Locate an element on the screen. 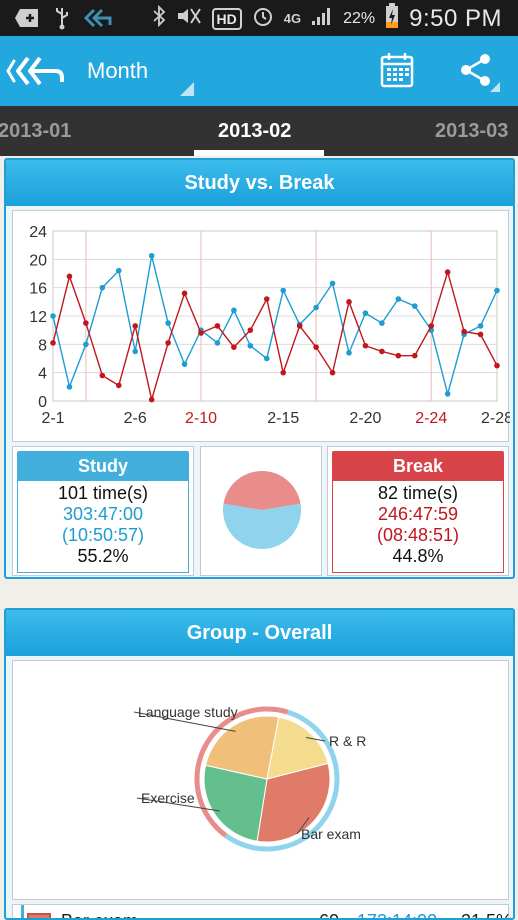 This screenshot has width=518, height=920. study-duration-alt: (10:50:57) is located at coordinates (103, 535).